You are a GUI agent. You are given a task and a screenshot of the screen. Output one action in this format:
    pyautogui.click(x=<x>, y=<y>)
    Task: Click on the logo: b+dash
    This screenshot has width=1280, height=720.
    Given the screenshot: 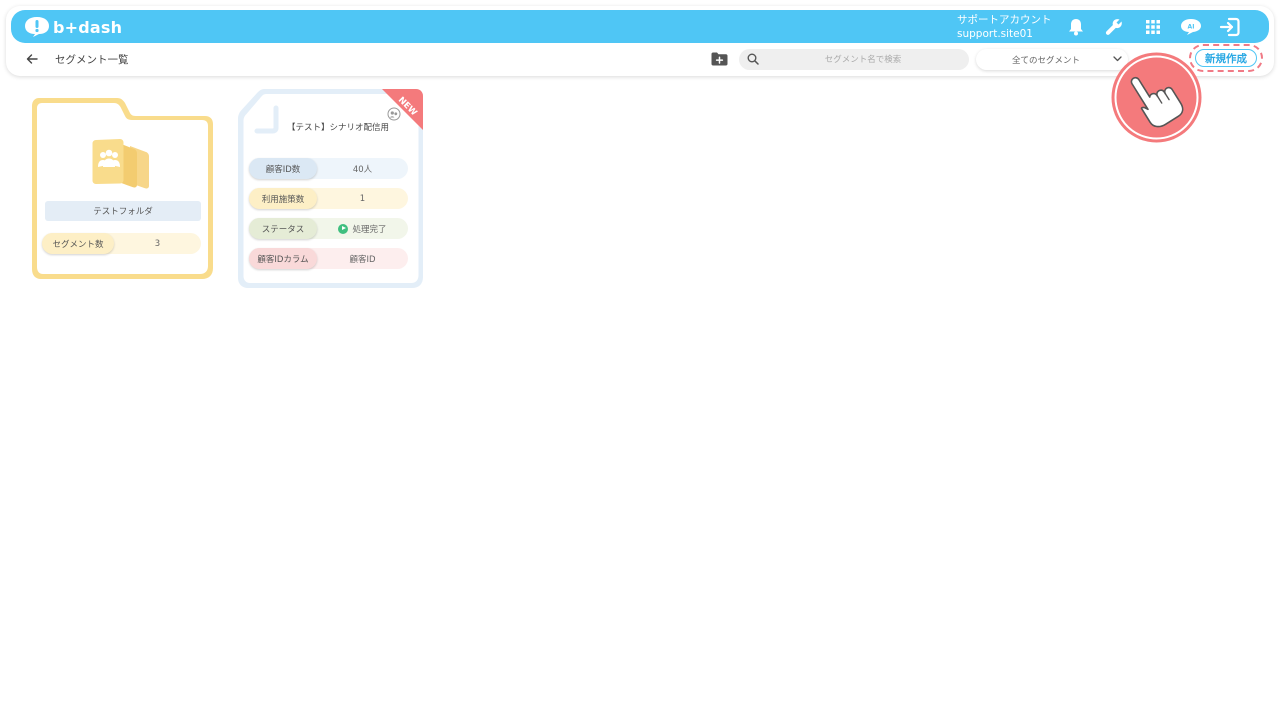 What is the action you would take?
    pyautogui.click(x=73, y=27)
    